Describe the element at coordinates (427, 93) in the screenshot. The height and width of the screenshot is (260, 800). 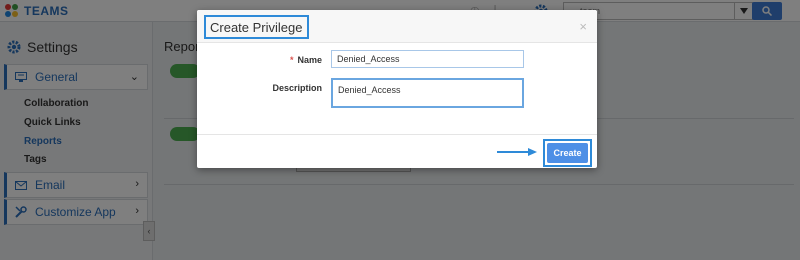
I see `description-textarea: Denied_Access` at that location.